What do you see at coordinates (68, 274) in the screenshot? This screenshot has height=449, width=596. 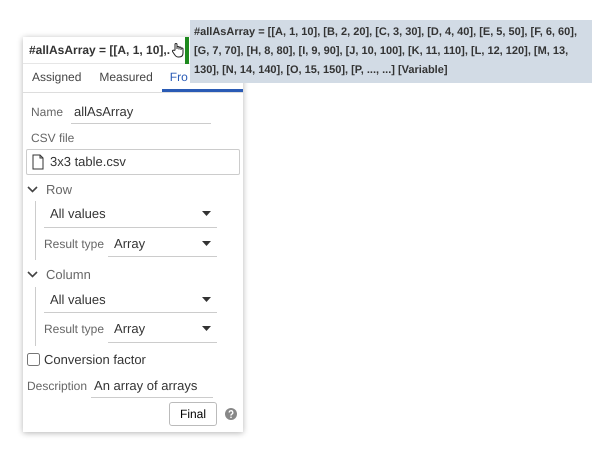 I see `section-title: Column` at bounding box center [68, 274].